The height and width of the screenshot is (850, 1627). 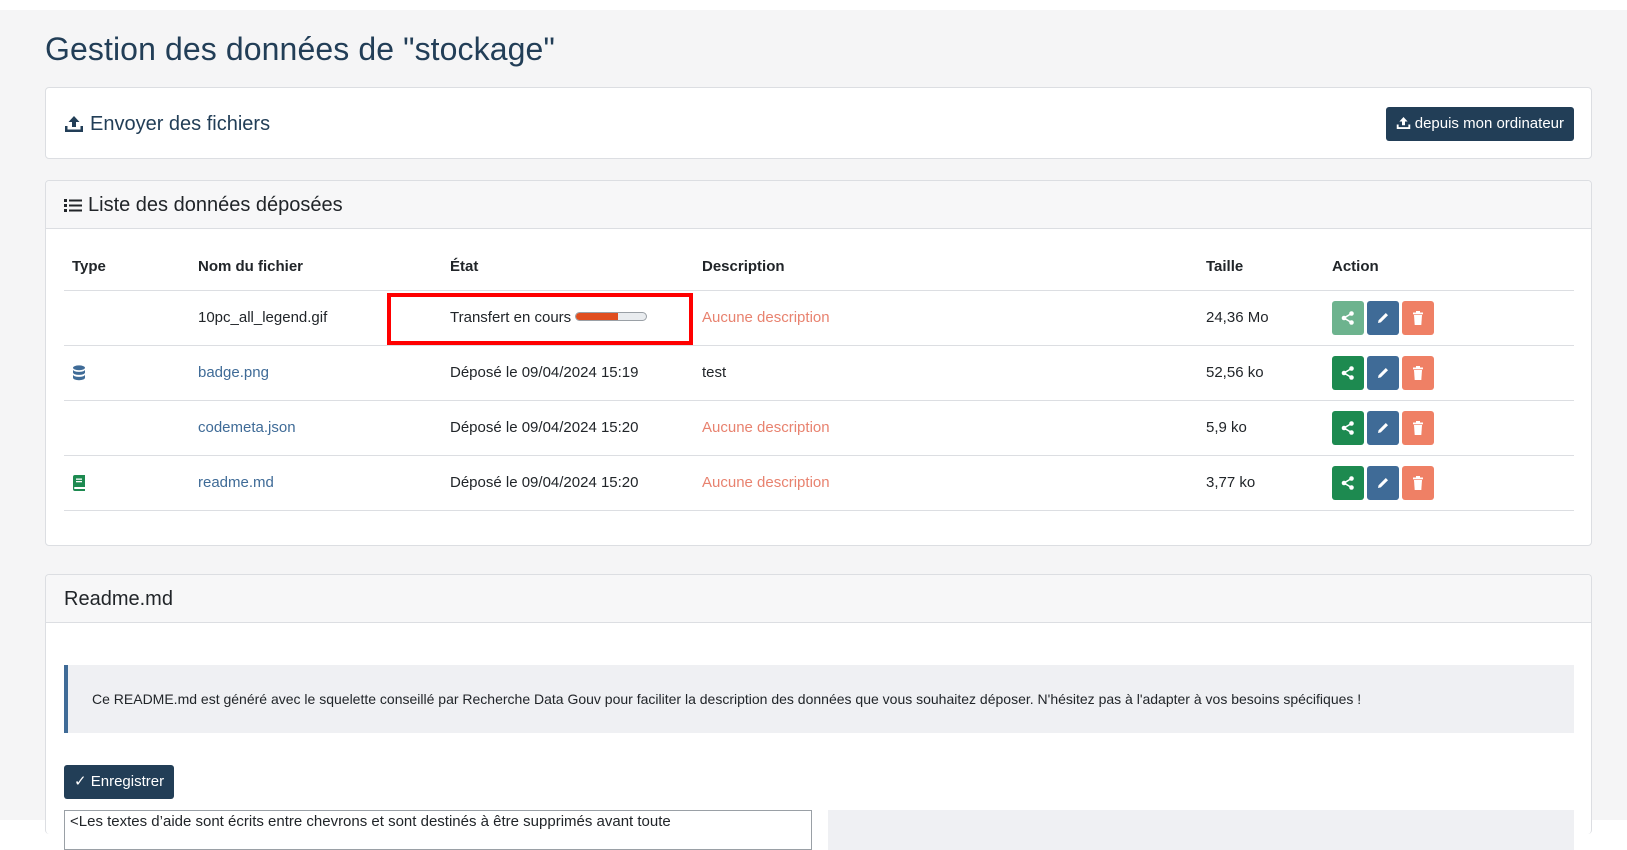 What do you see at coordinates (300, 49) in the screenshot?
I see `page-title: Gestion des données de "stockage"` at bounding box center [300, 49].